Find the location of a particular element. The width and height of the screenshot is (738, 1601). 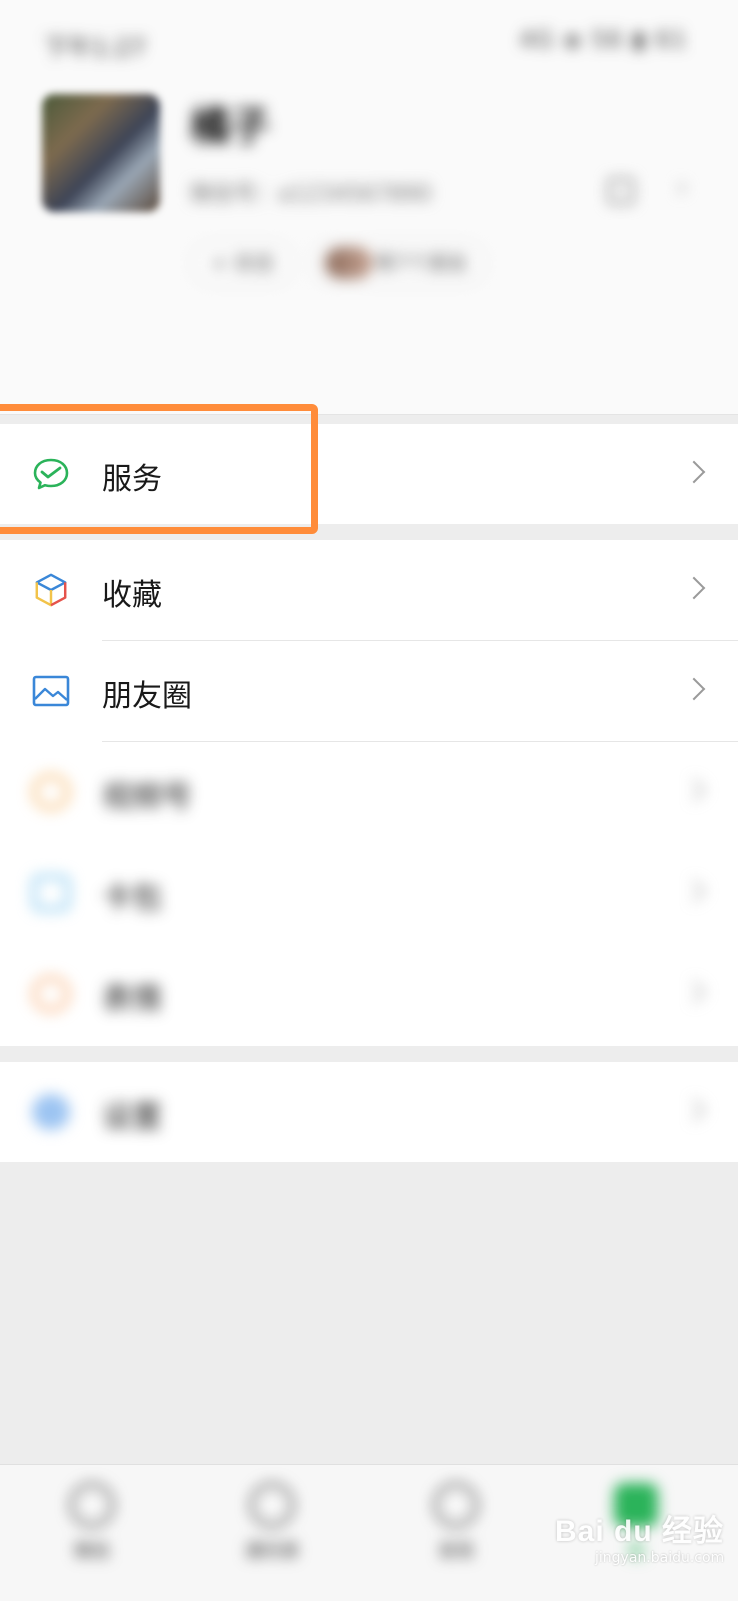

wallet-icon is located at coordinates (51, 893).